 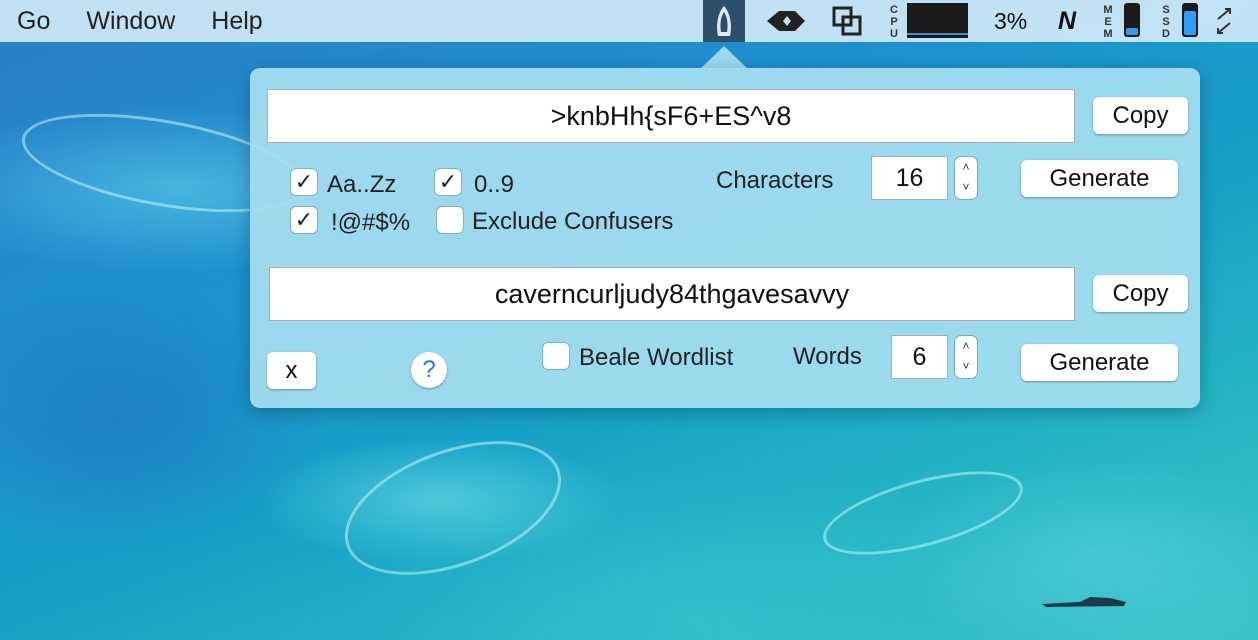 What do you see at coordinates (1132, 20) in the screenshot?
I see `mem-meter` at bounding box center [1132, 20].